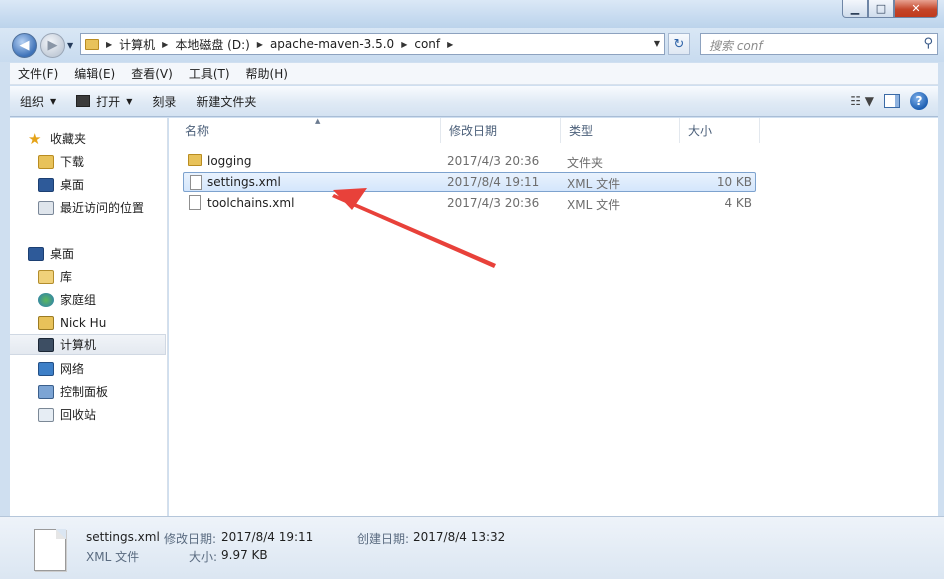 The height and width of the screenshot is (579, 944). What do you see at coordinates (72, 185) in the screenshot?
I see `nav-desktop-fav-label: 桌面` at bounding box center [72, 185].